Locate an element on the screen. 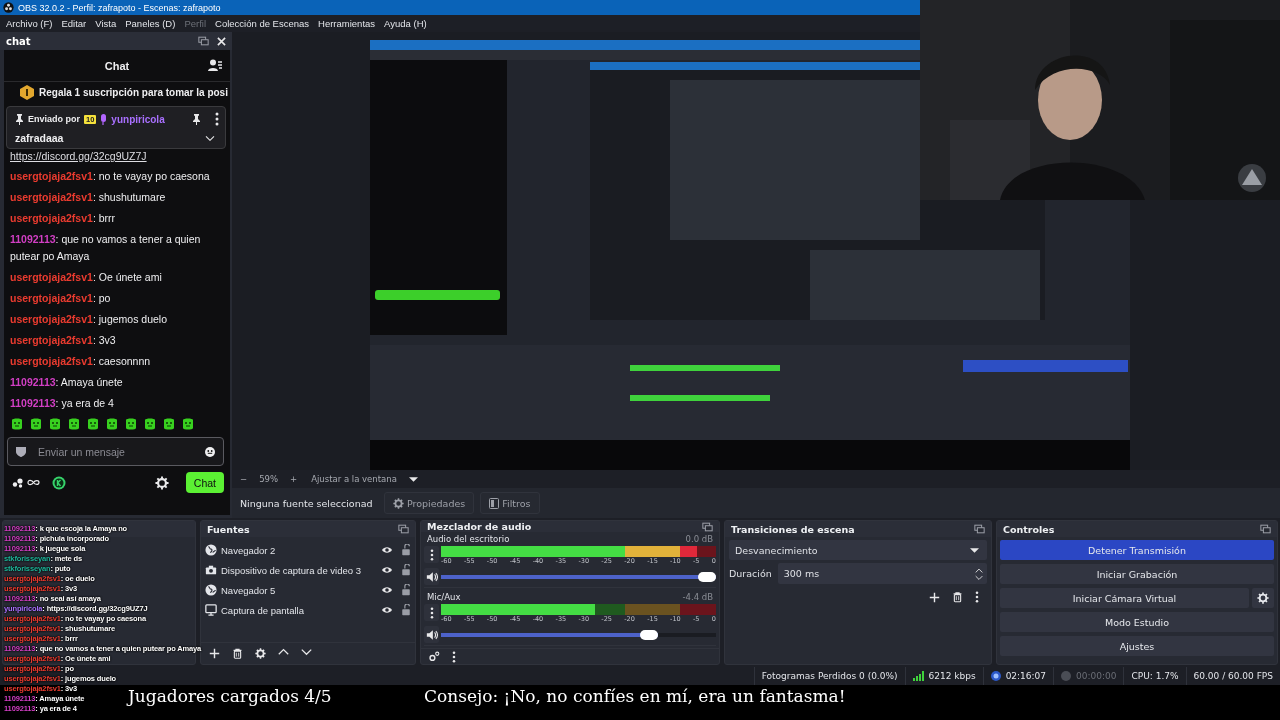  duration-field: 300 ms is located at coordinates (882, 573).